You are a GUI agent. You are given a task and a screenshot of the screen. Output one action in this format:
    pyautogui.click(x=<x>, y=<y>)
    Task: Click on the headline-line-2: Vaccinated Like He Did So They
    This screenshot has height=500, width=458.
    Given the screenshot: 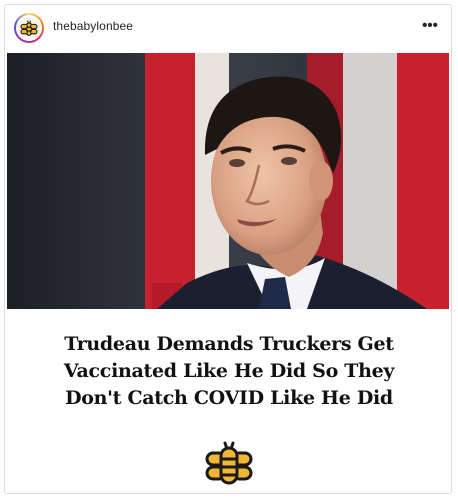 What is the action you would take?
    pyautogui.click(x=229, y=371)
    